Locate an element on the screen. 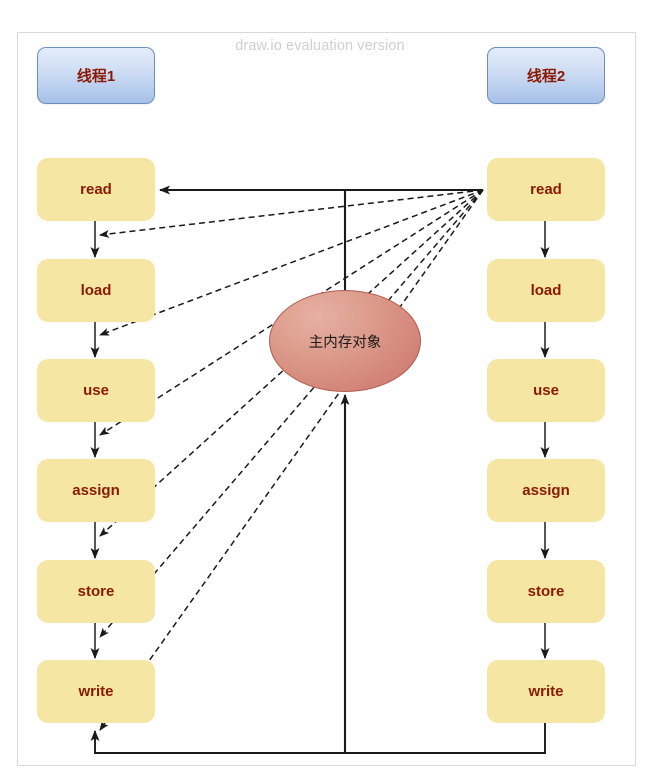 The image size is (655, 779). thread-box-thread2: 线程2 is located at coordinates (546, 75).